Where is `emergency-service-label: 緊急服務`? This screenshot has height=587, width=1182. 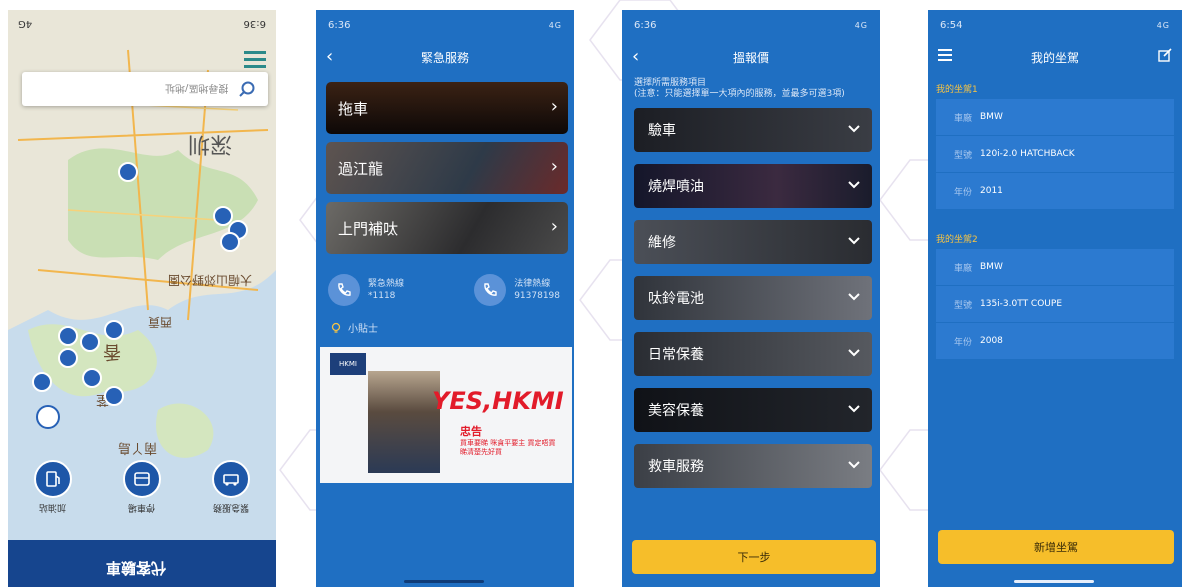
emergency-service-label: 緊急服務 is located at coordinates (231, 507).